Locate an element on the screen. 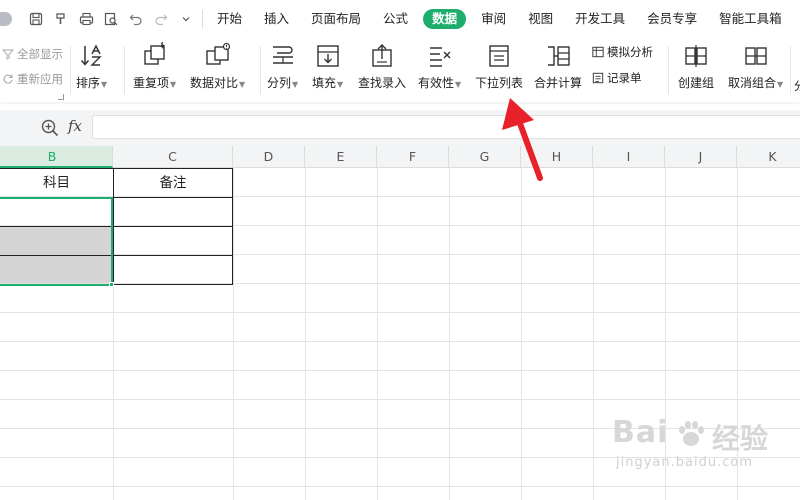  tab-smart-toolbox: 智能工具箱 is located at coordinates (750, 19).